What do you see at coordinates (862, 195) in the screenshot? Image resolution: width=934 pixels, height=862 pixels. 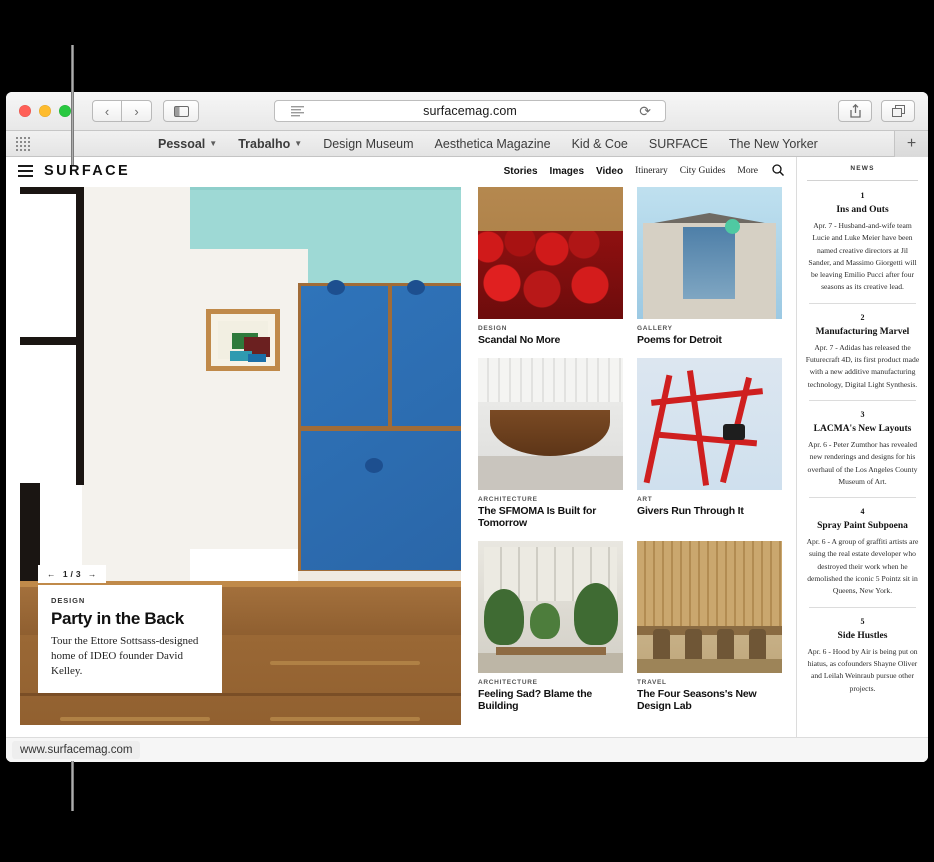 I see `news-number: 1` at bounding box center [862, 195].